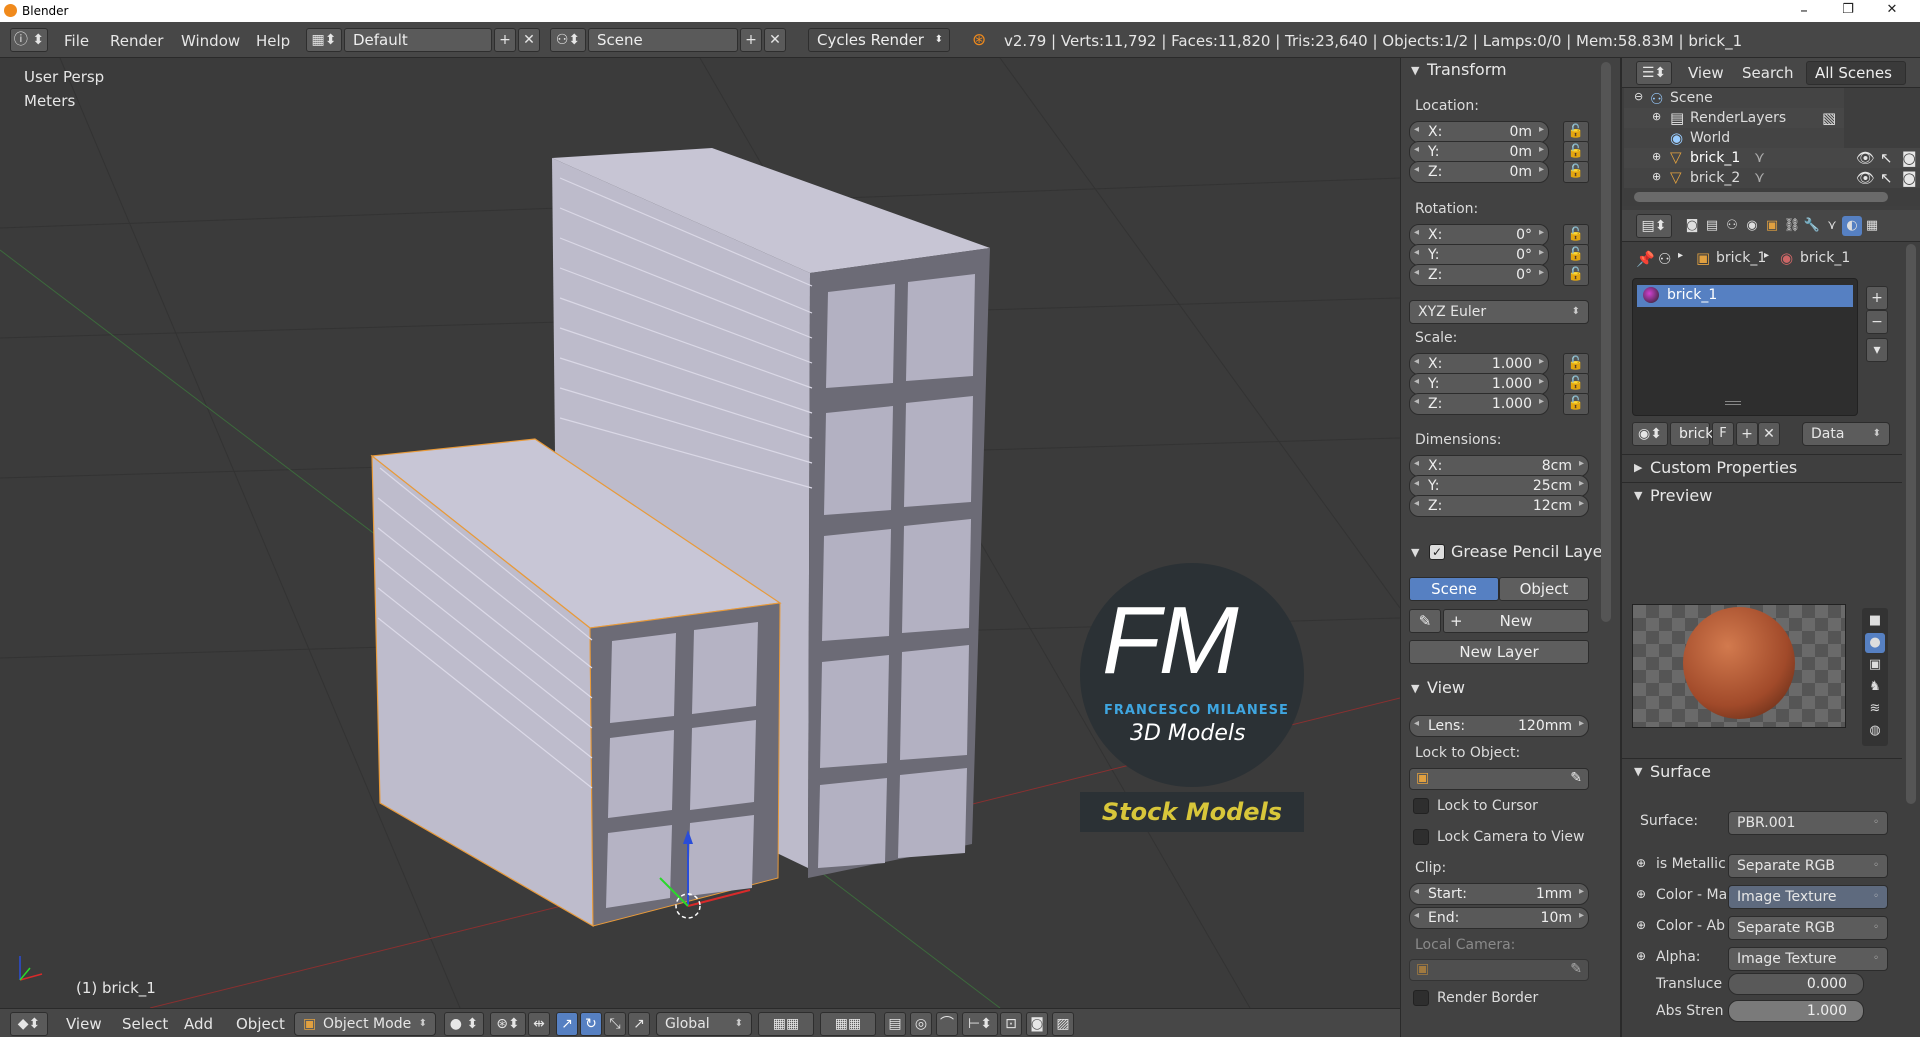  Describe the element at coordinates (1421, 998) in the screenshot. I see `render-border-checkbox` at that location.